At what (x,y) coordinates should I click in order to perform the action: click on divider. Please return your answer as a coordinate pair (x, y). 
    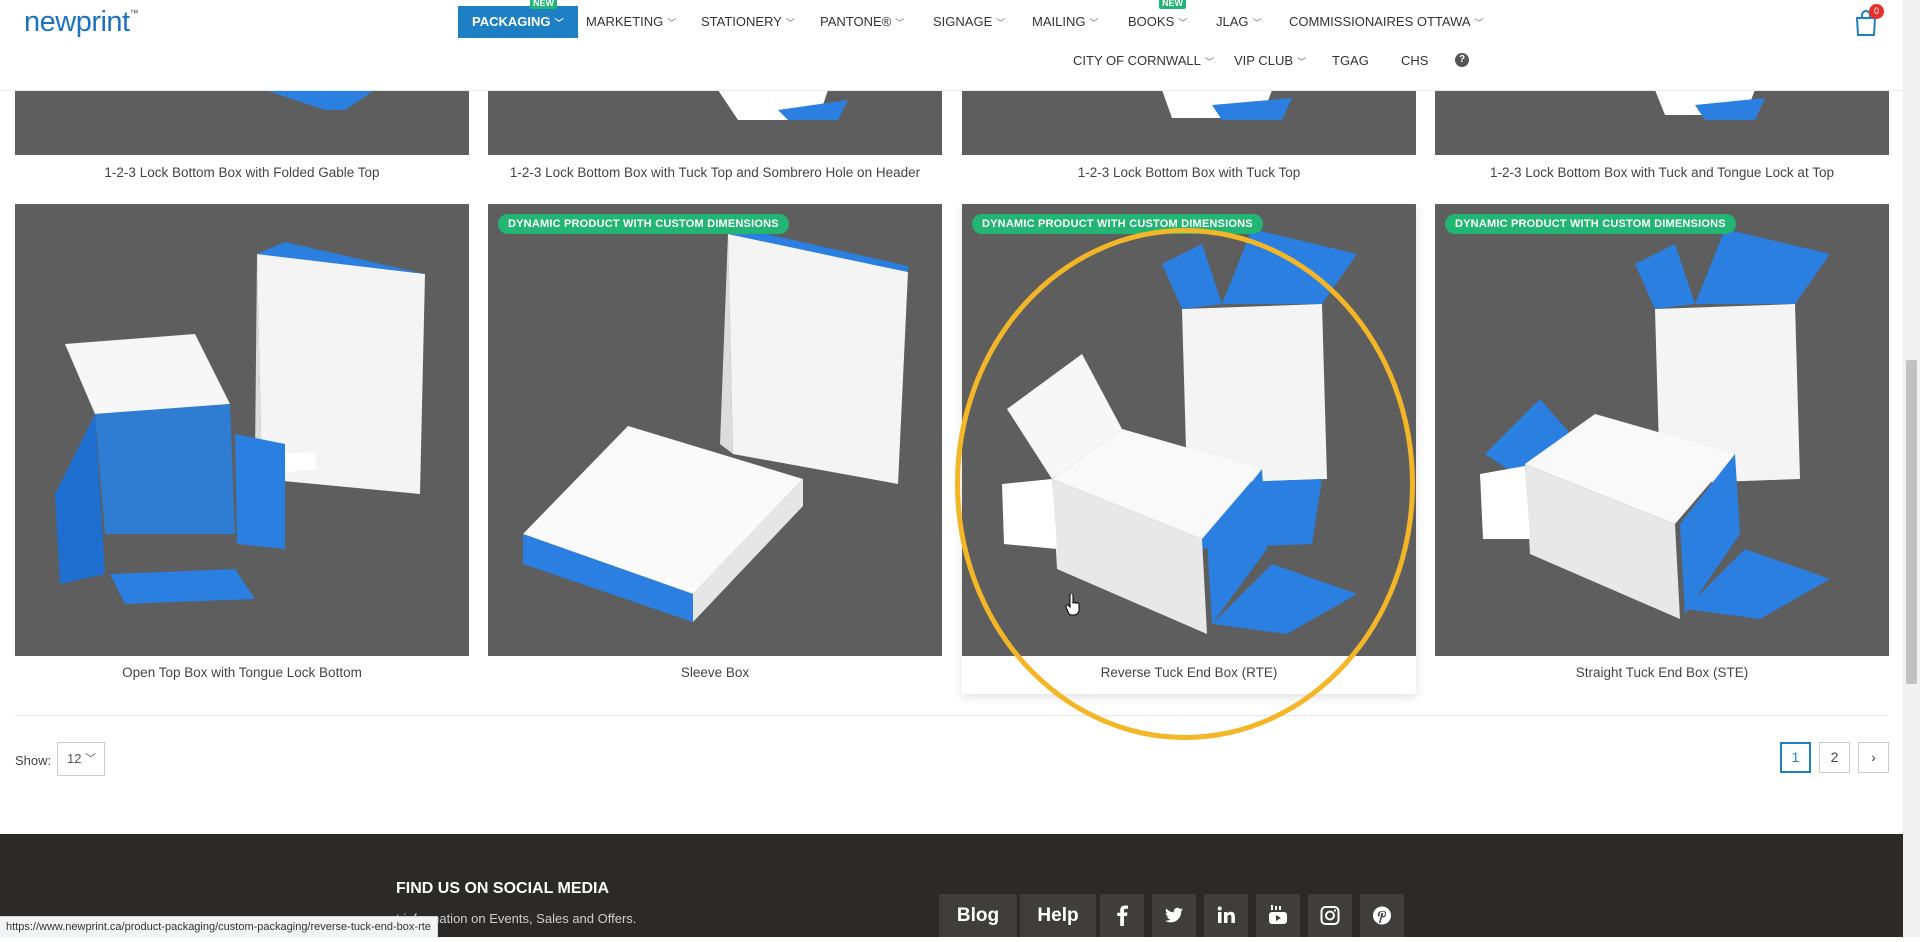
    Looking at the image, I should click on (951, 715).